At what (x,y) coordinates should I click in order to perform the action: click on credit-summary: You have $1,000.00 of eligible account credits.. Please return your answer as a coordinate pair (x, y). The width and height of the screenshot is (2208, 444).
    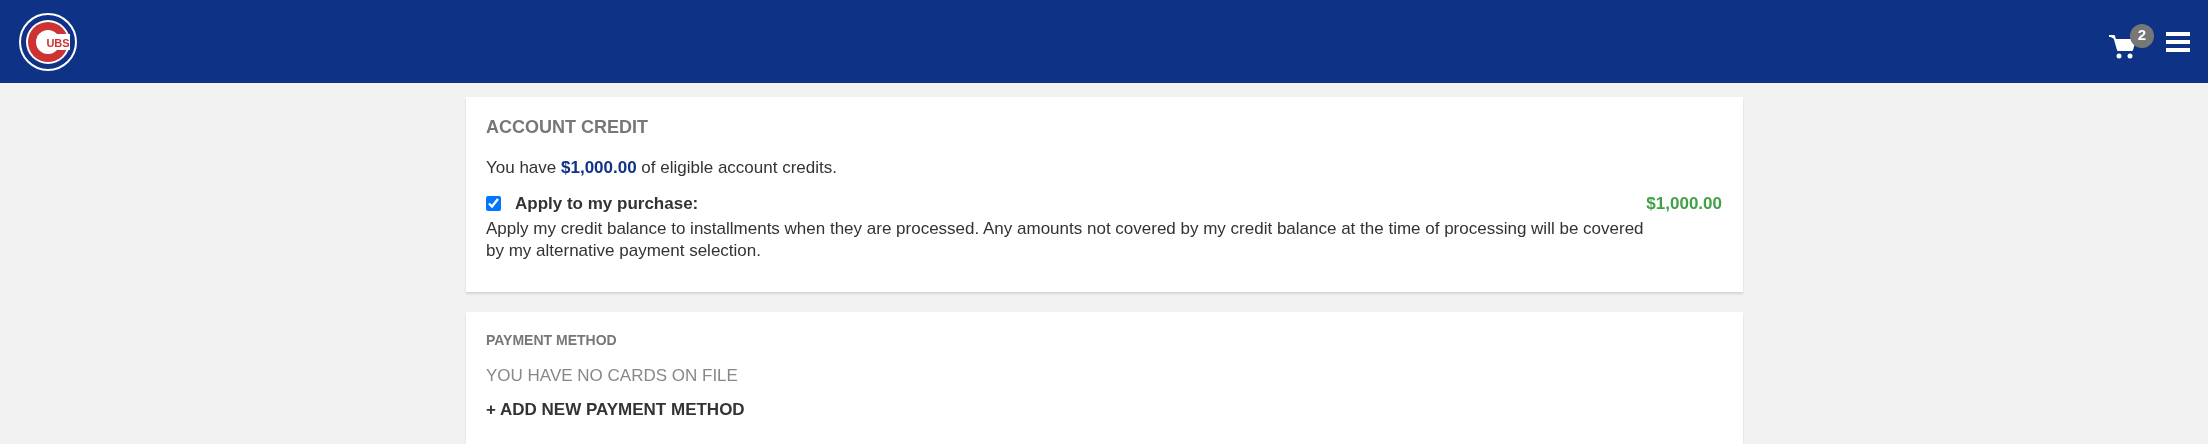
    Looking at the image, I should click on (662, 168).